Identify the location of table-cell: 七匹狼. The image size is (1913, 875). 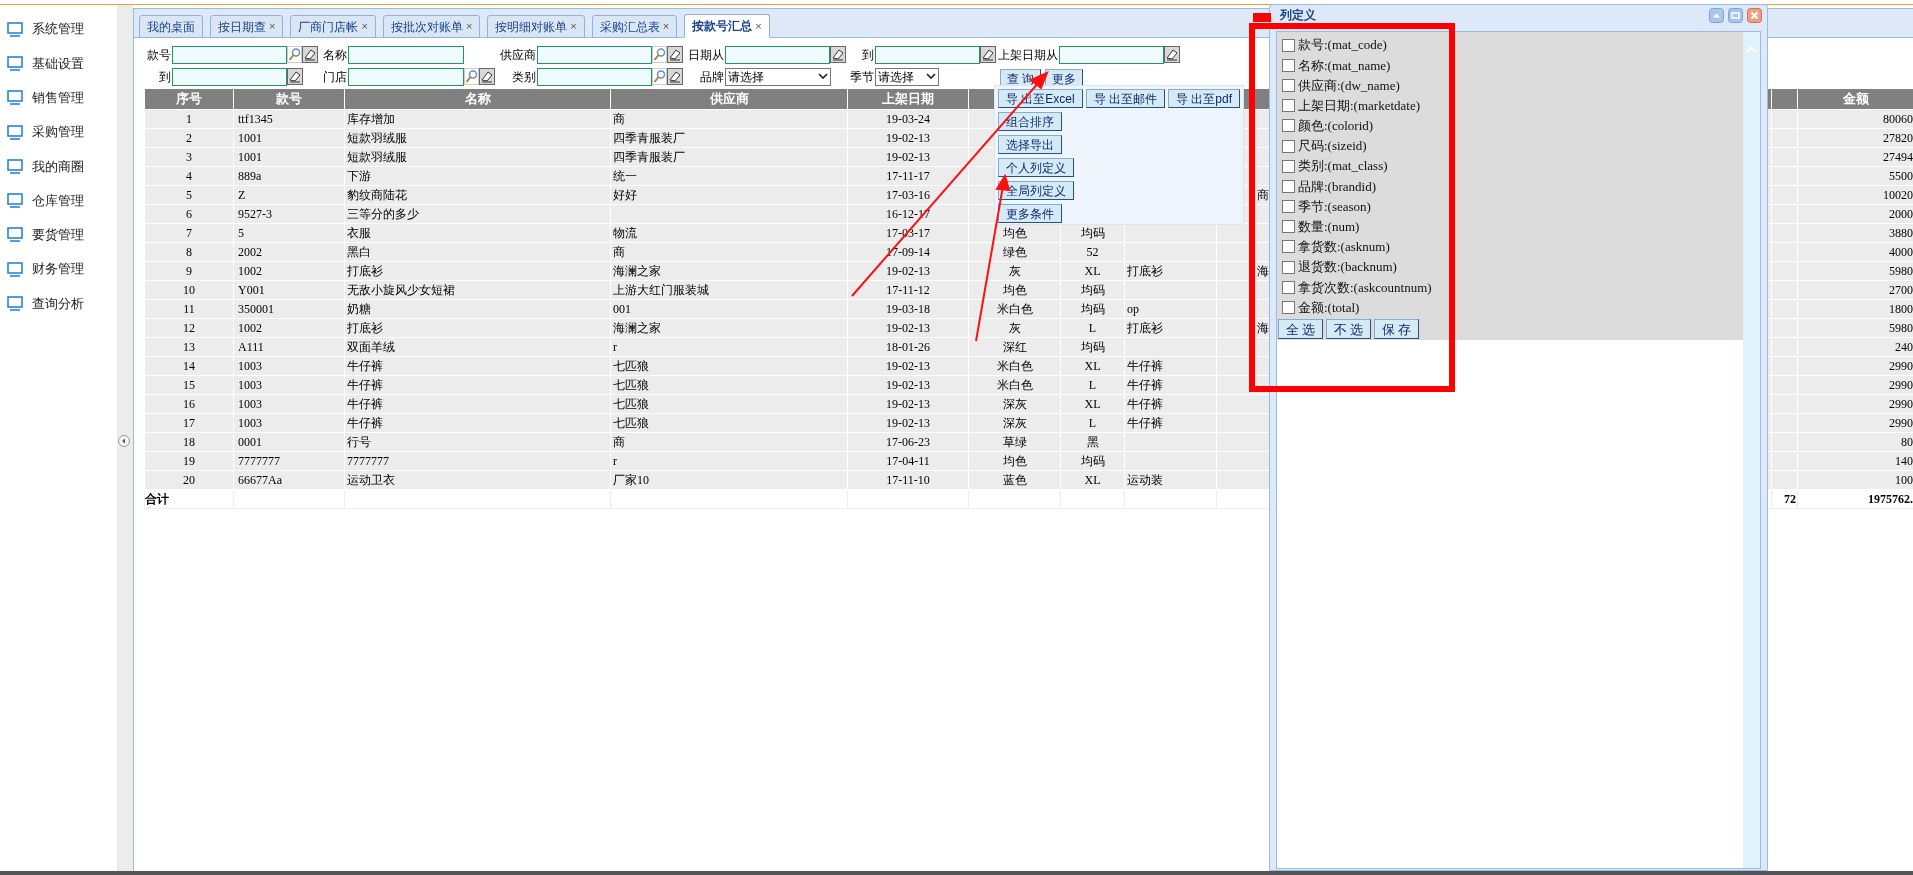
(729, 365).